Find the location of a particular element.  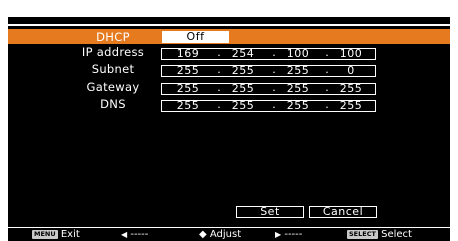

dhcp-value: Off is located at coordinates (195, 37).